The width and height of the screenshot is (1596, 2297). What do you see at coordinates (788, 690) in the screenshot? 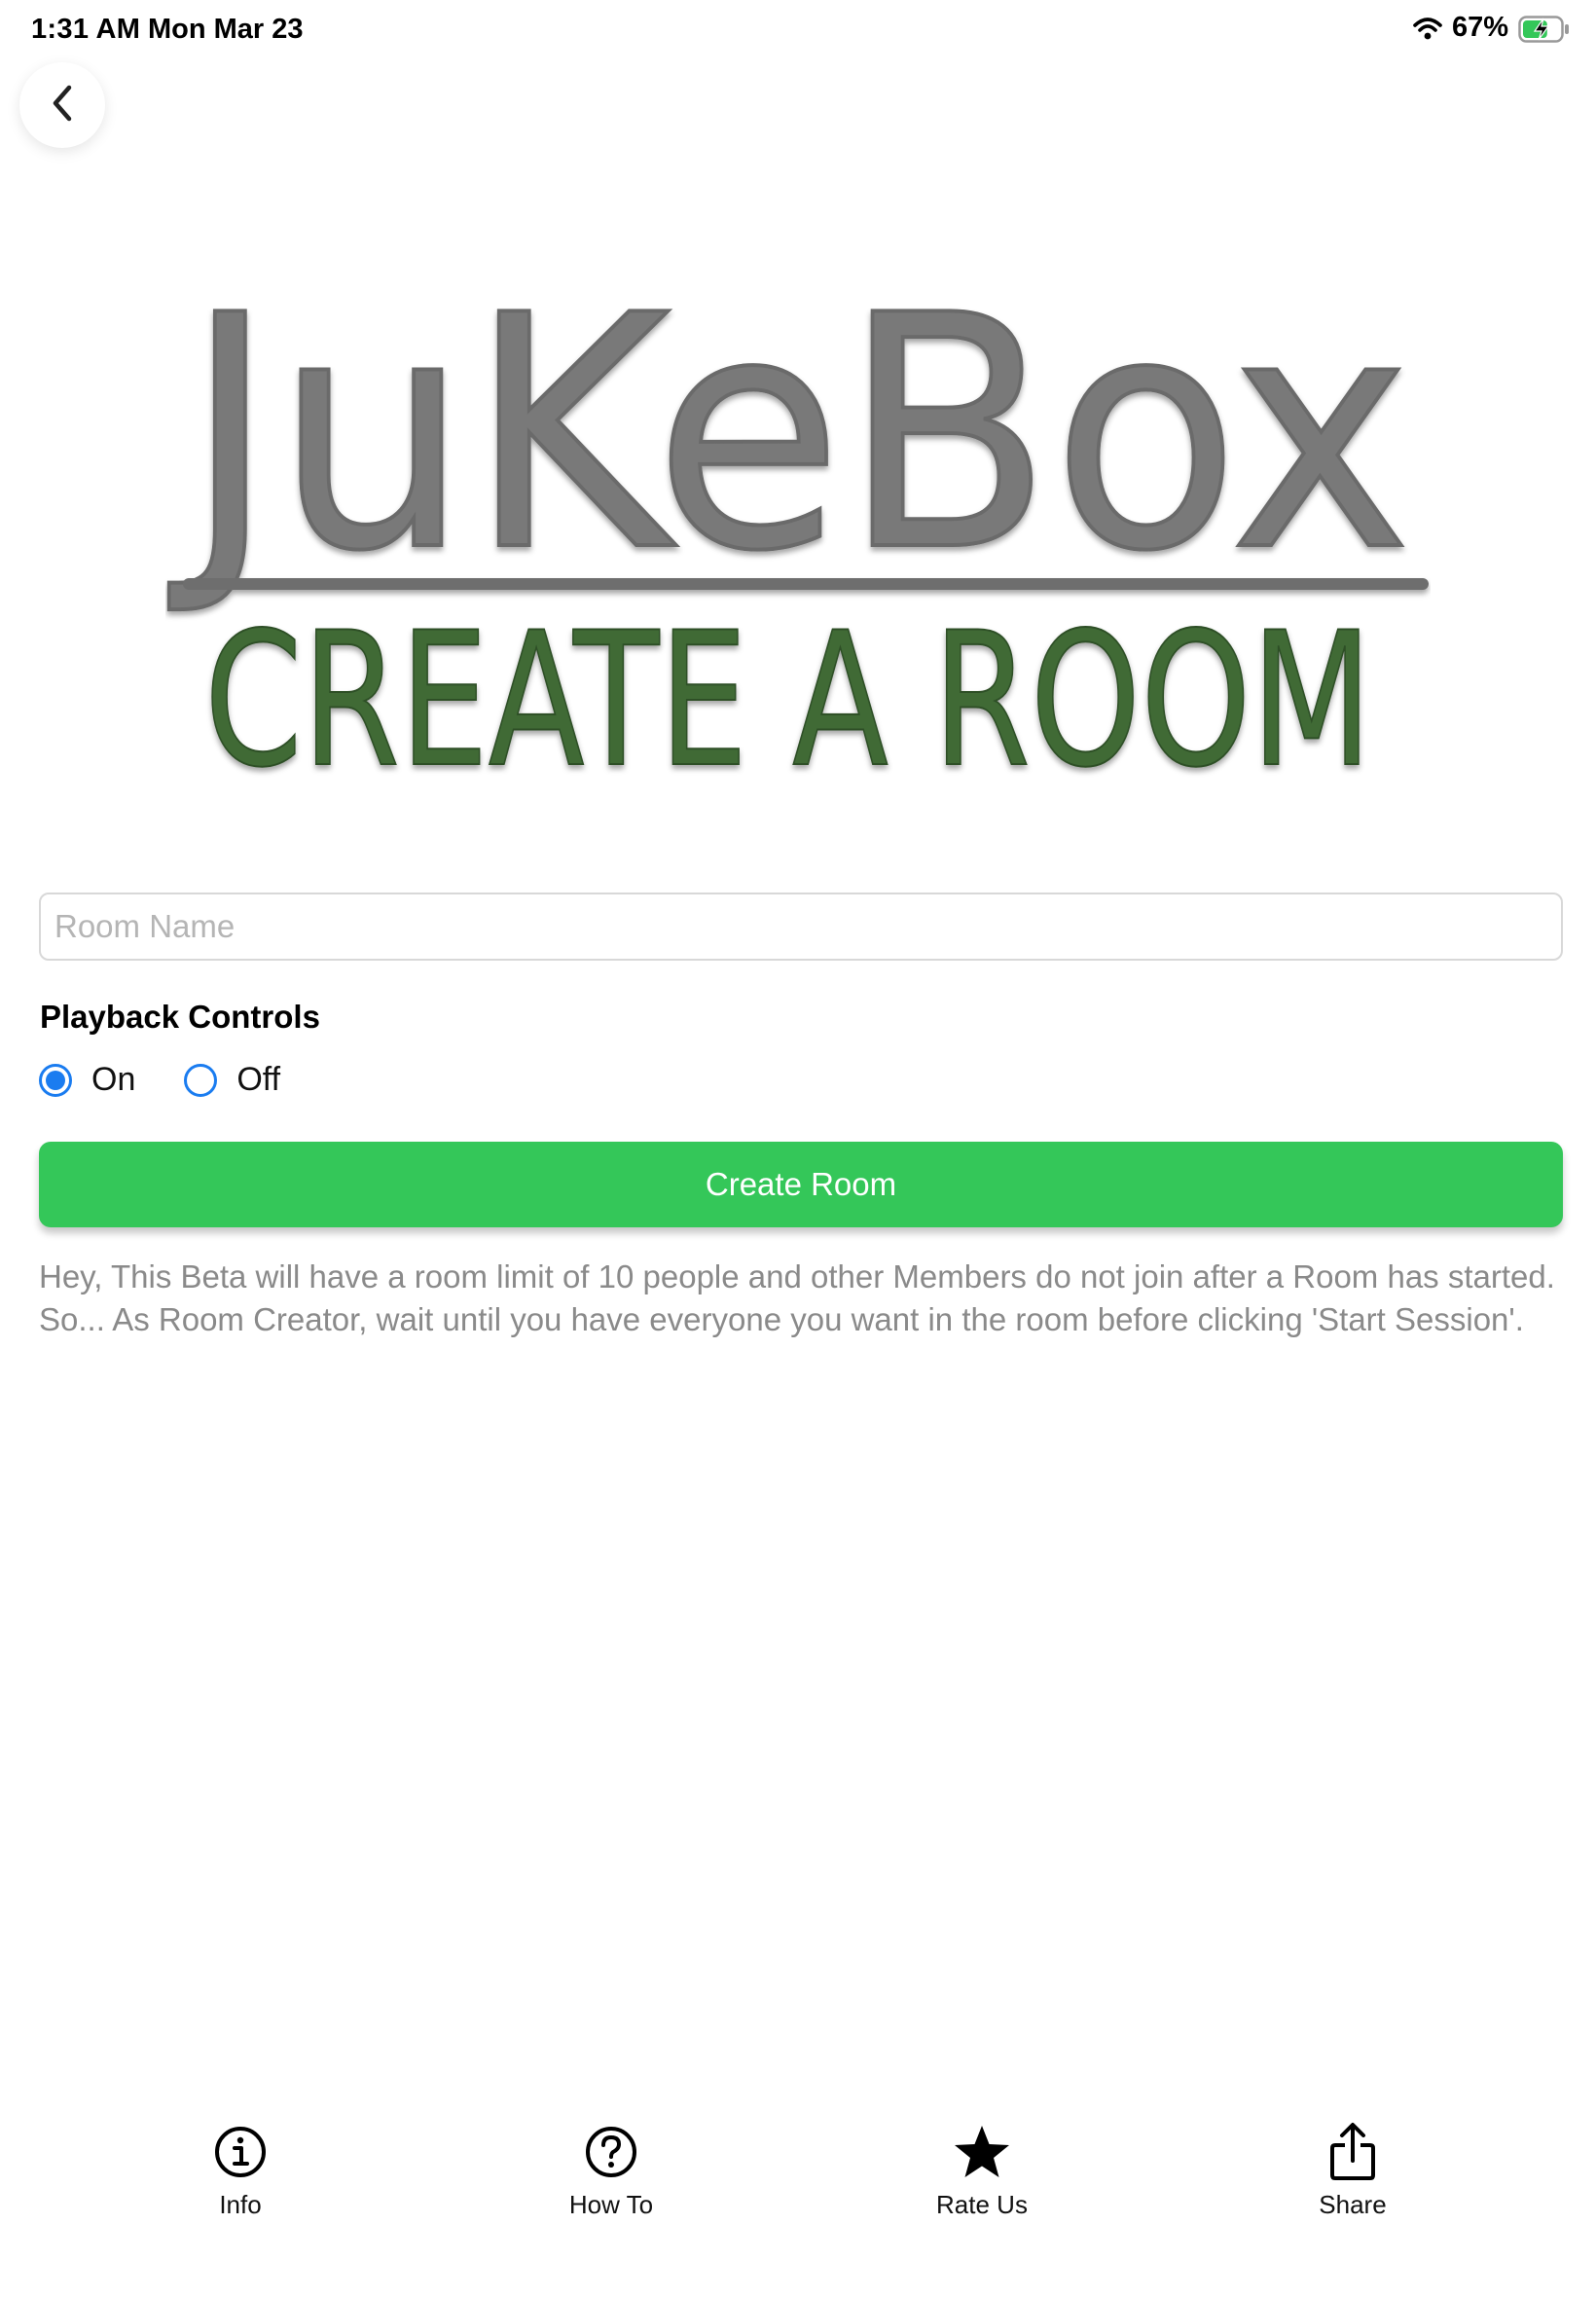
I see `logo-subtitle: CREATE A ROOM` at bounding box center [788, 690].